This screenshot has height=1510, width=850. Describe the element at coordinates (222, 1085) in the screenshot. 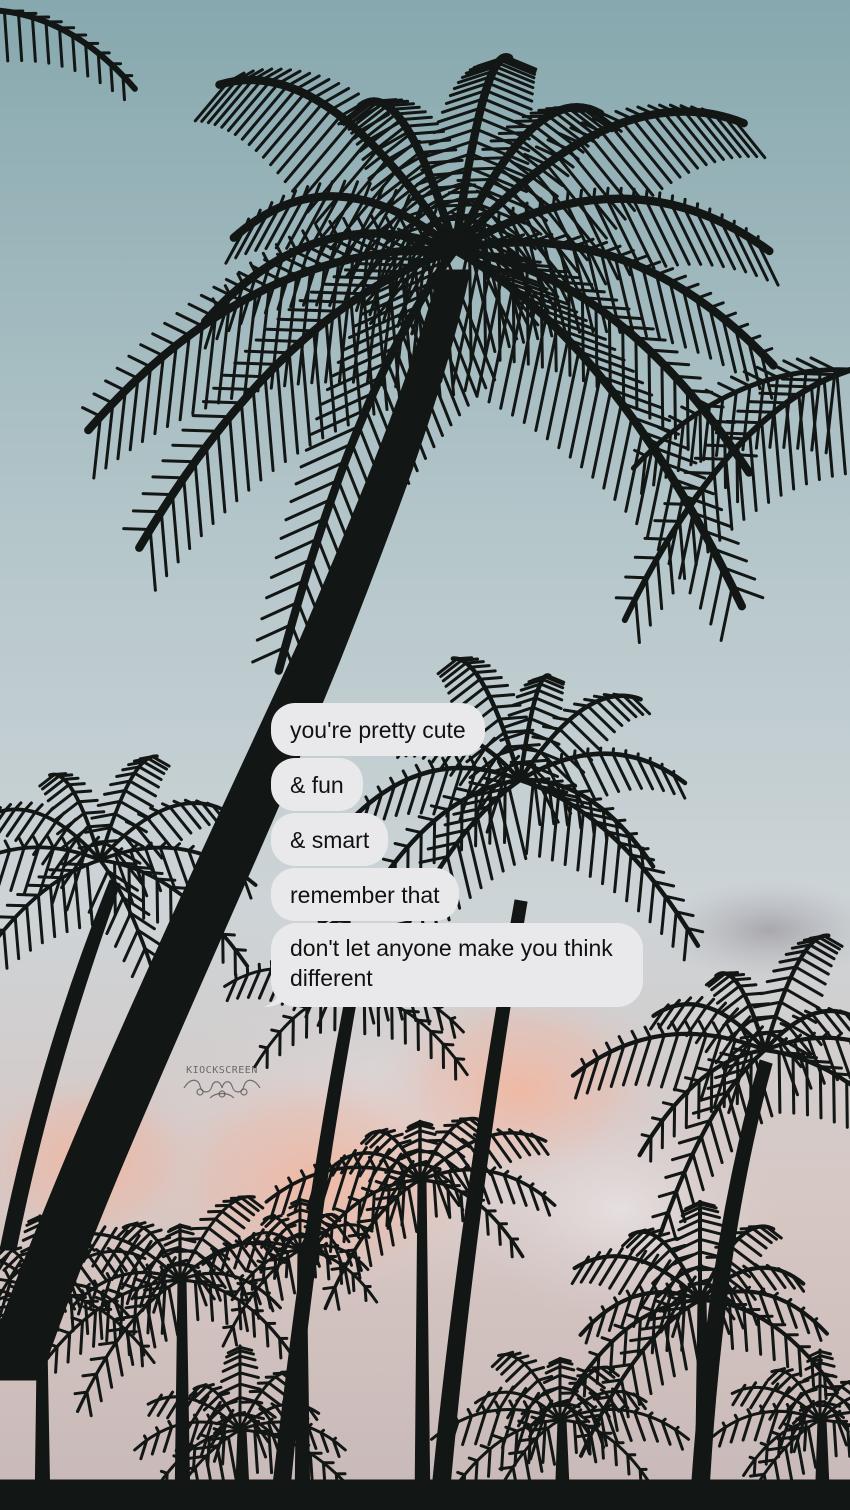

I see `watermark: KIOCKSCREEN` at that location.